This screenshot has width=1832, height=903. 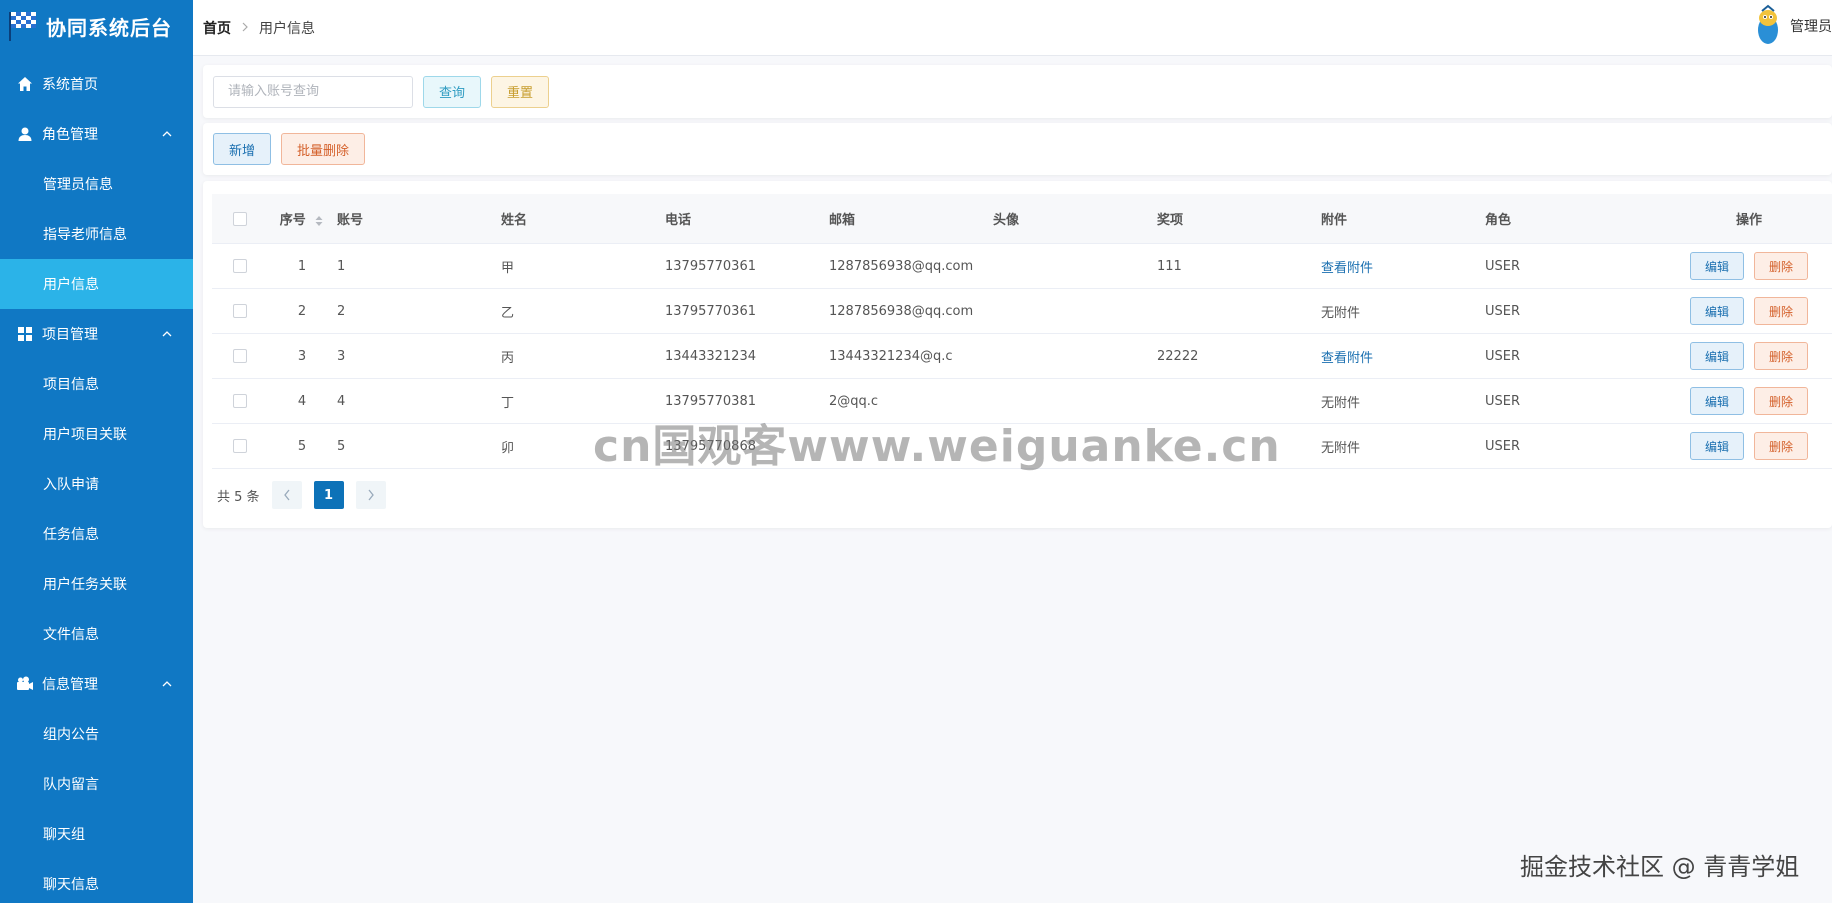 I want to click on menu-item-info-management: 信息管理, so click(x=96, y=684).